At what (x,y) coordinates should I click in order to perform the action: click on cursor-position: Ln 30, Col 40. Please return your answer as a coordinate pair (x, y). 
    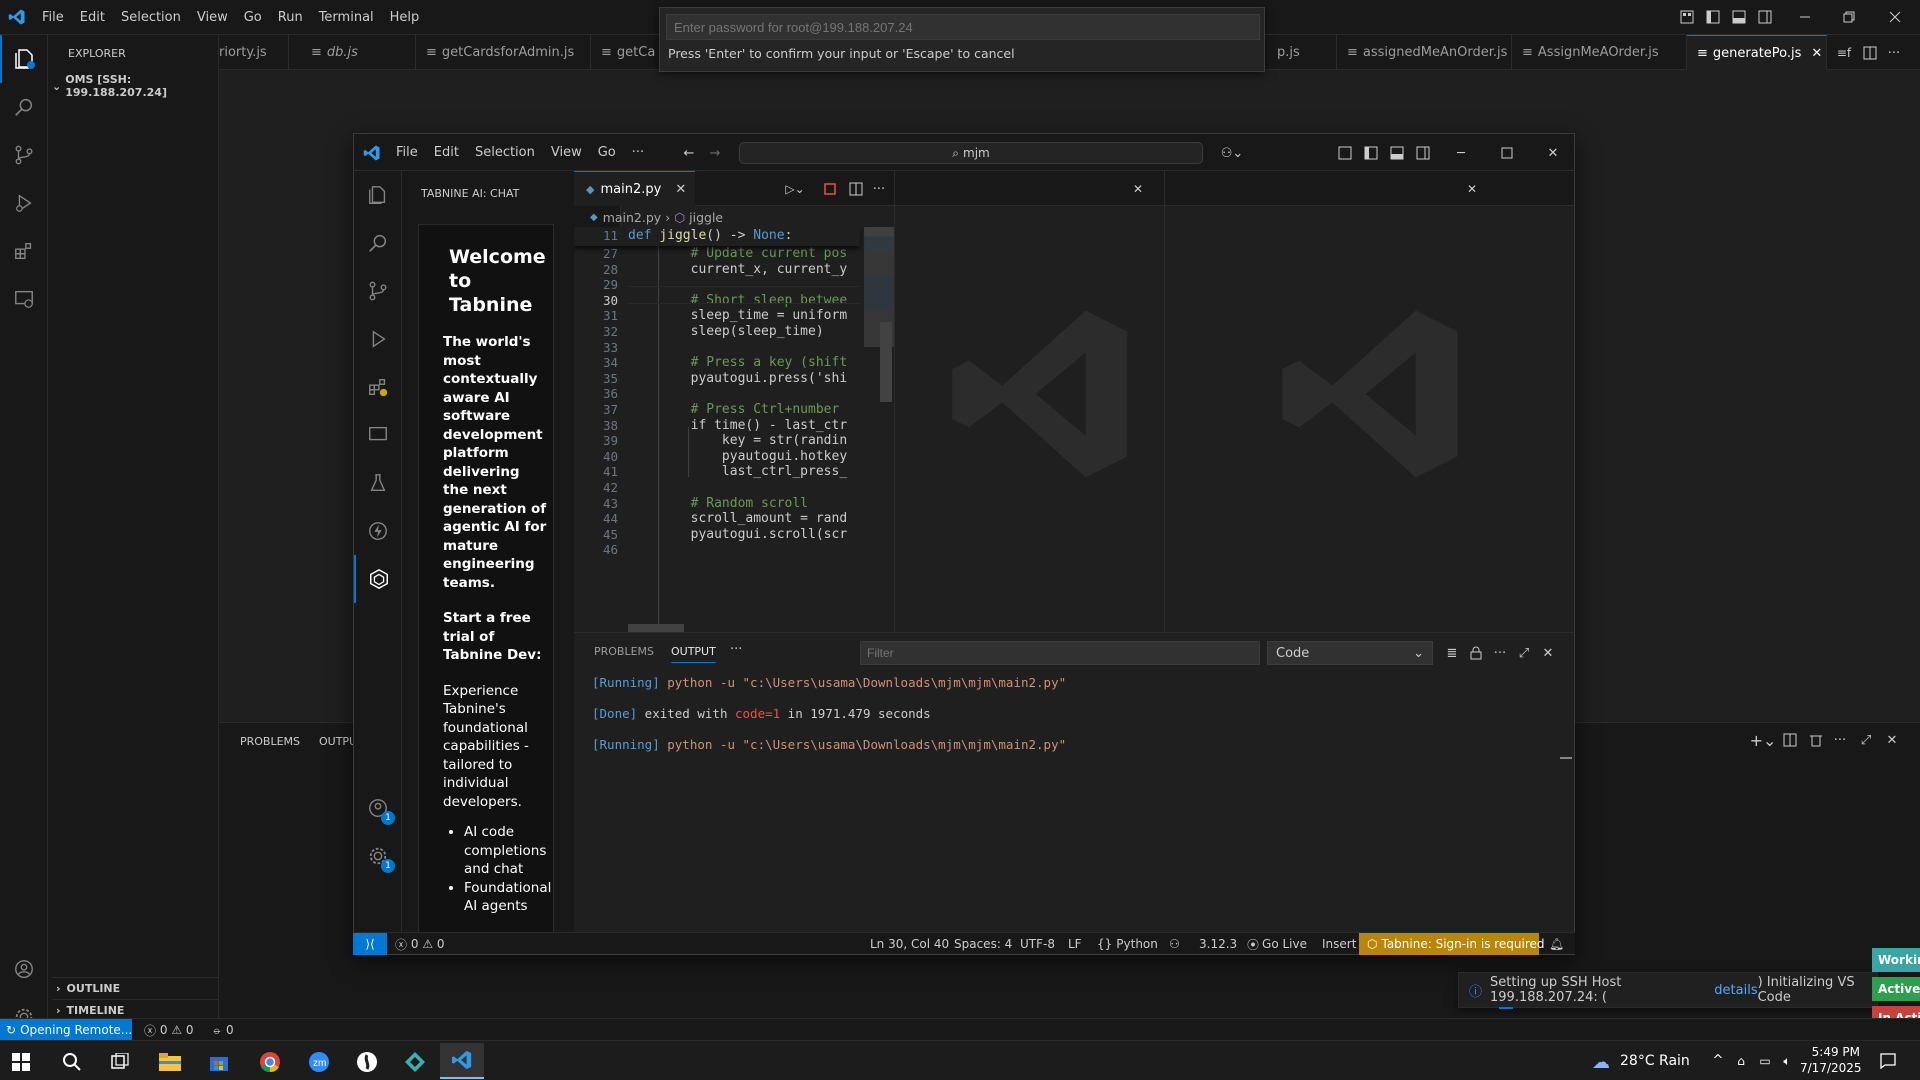
    Looking at the image, I should click on (909, 944).